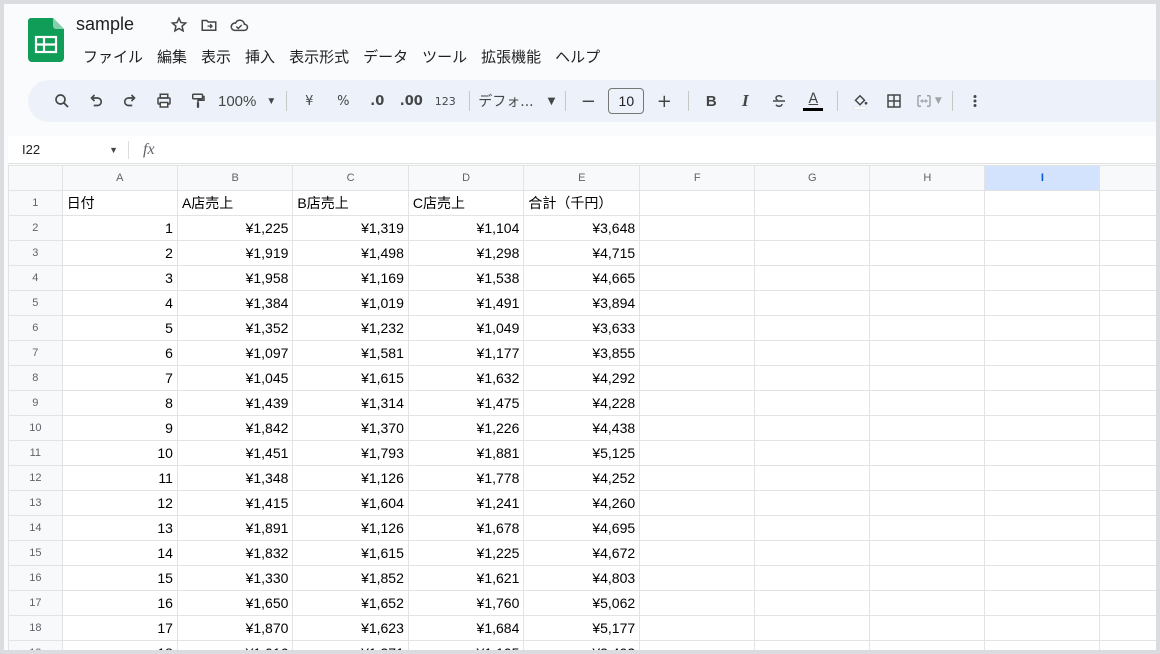 Image resolution: width=1160 pixels, height=654 pixels. Describe the element at coordinates (343, 101) in the screenshot. I see `percent-format-button: %` at that location.